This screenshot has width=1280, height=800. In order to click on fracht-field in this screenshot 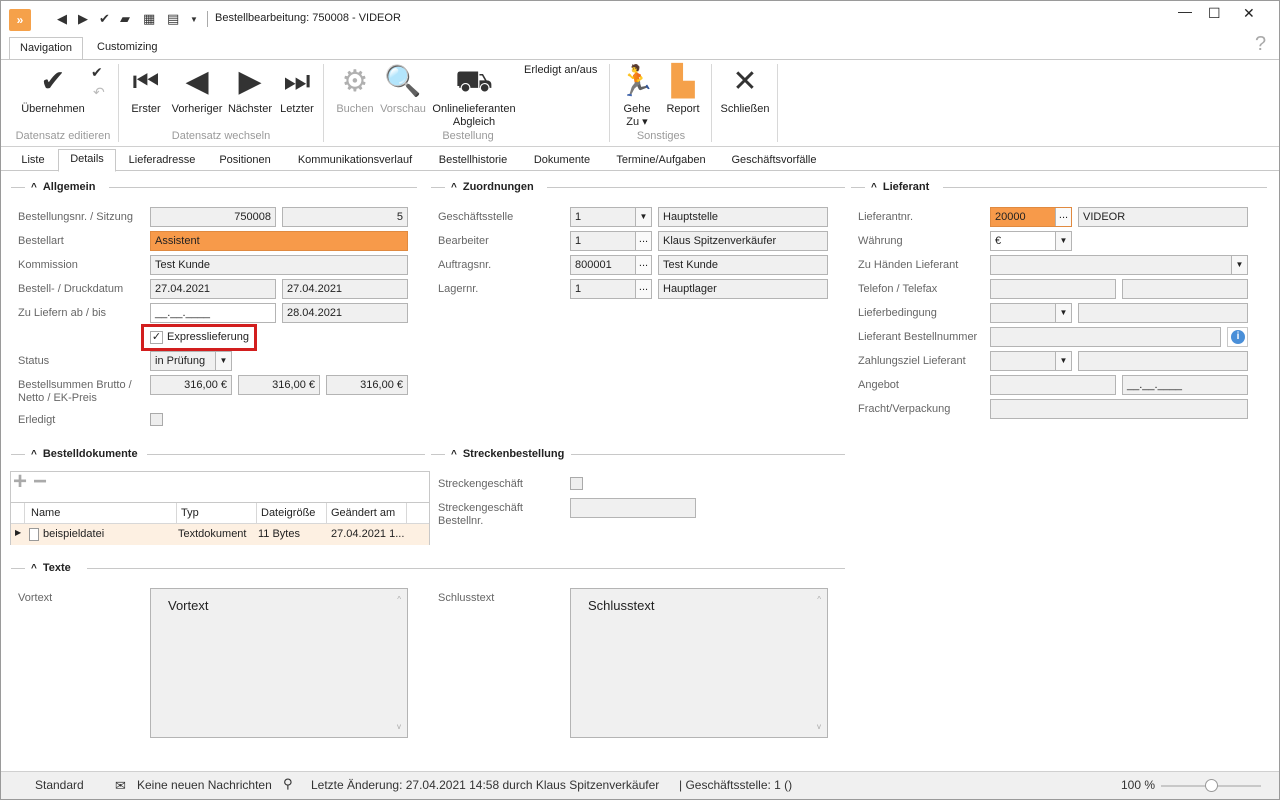, I will do `click(1119, 409)`.